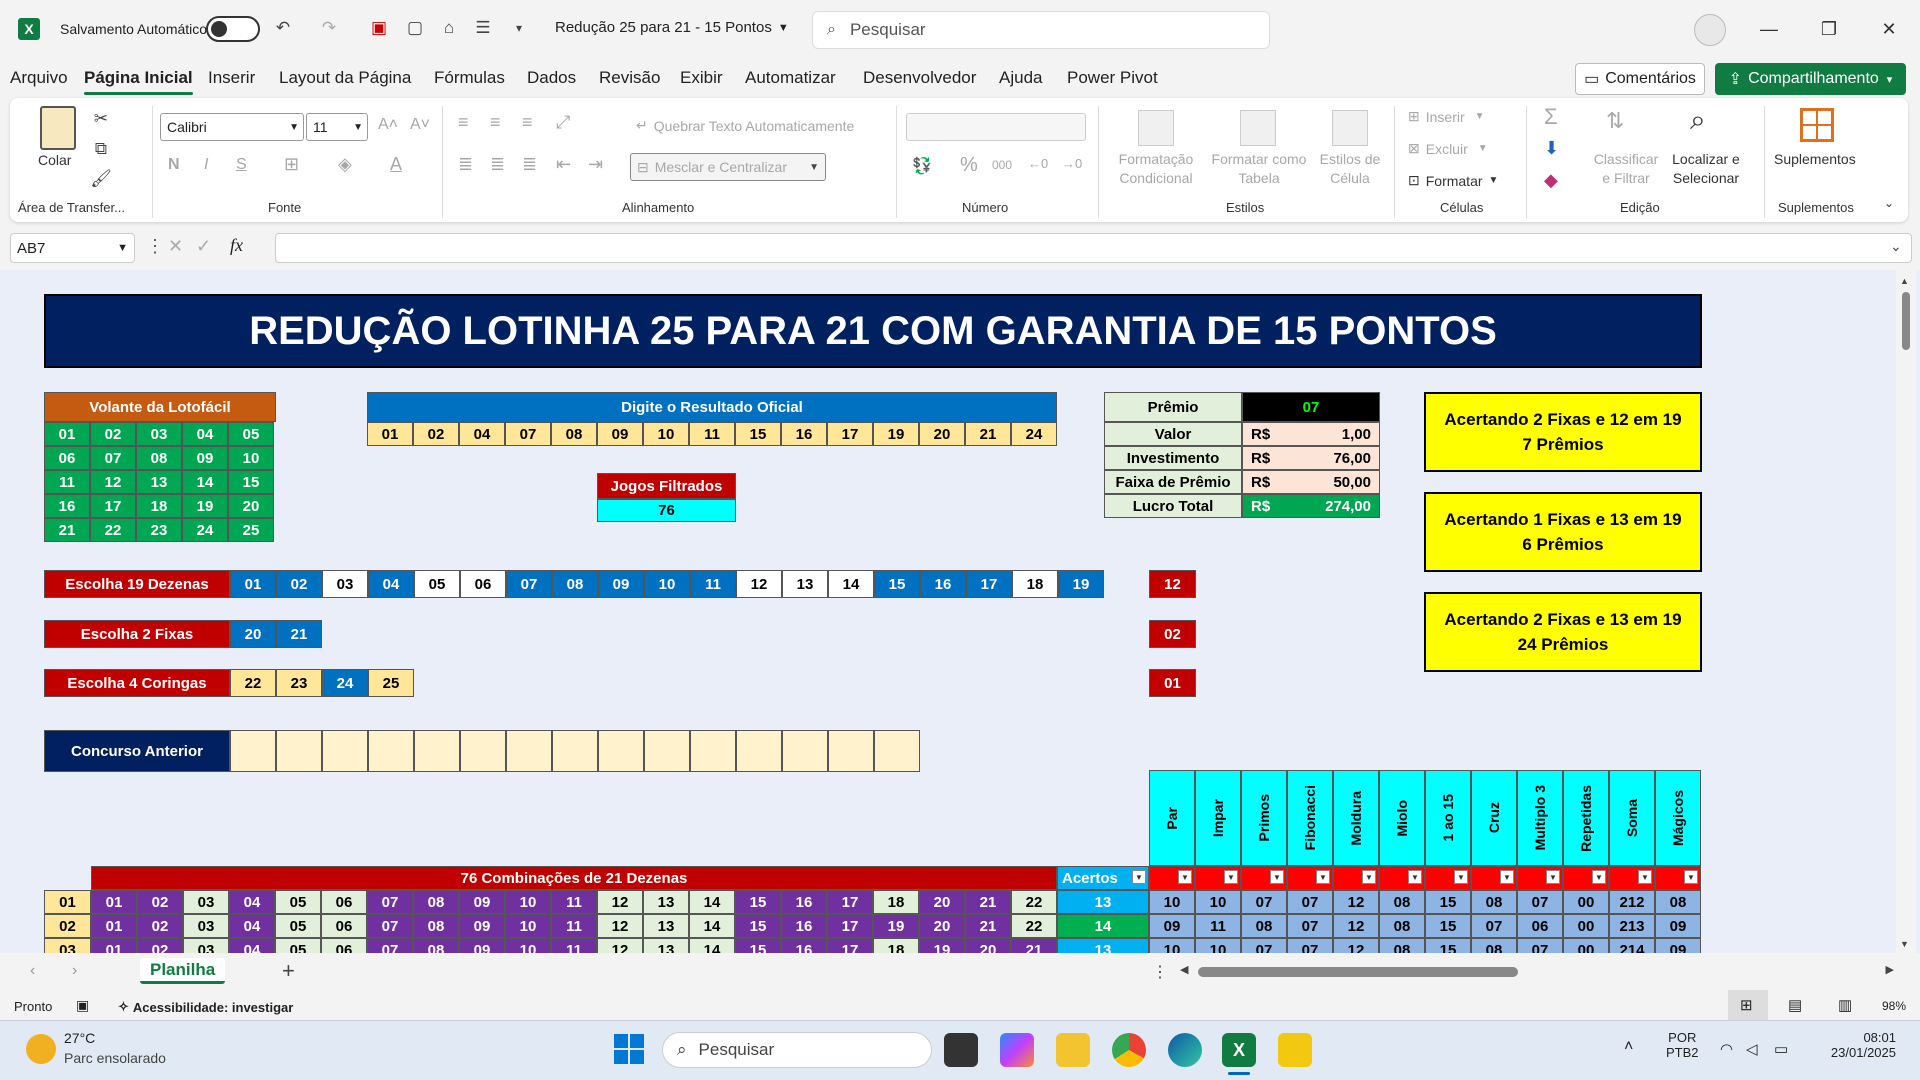 This screenshot has height=1080, width=1920. I want to click on cancel-entry-icon: ✕, so click(175, 246).